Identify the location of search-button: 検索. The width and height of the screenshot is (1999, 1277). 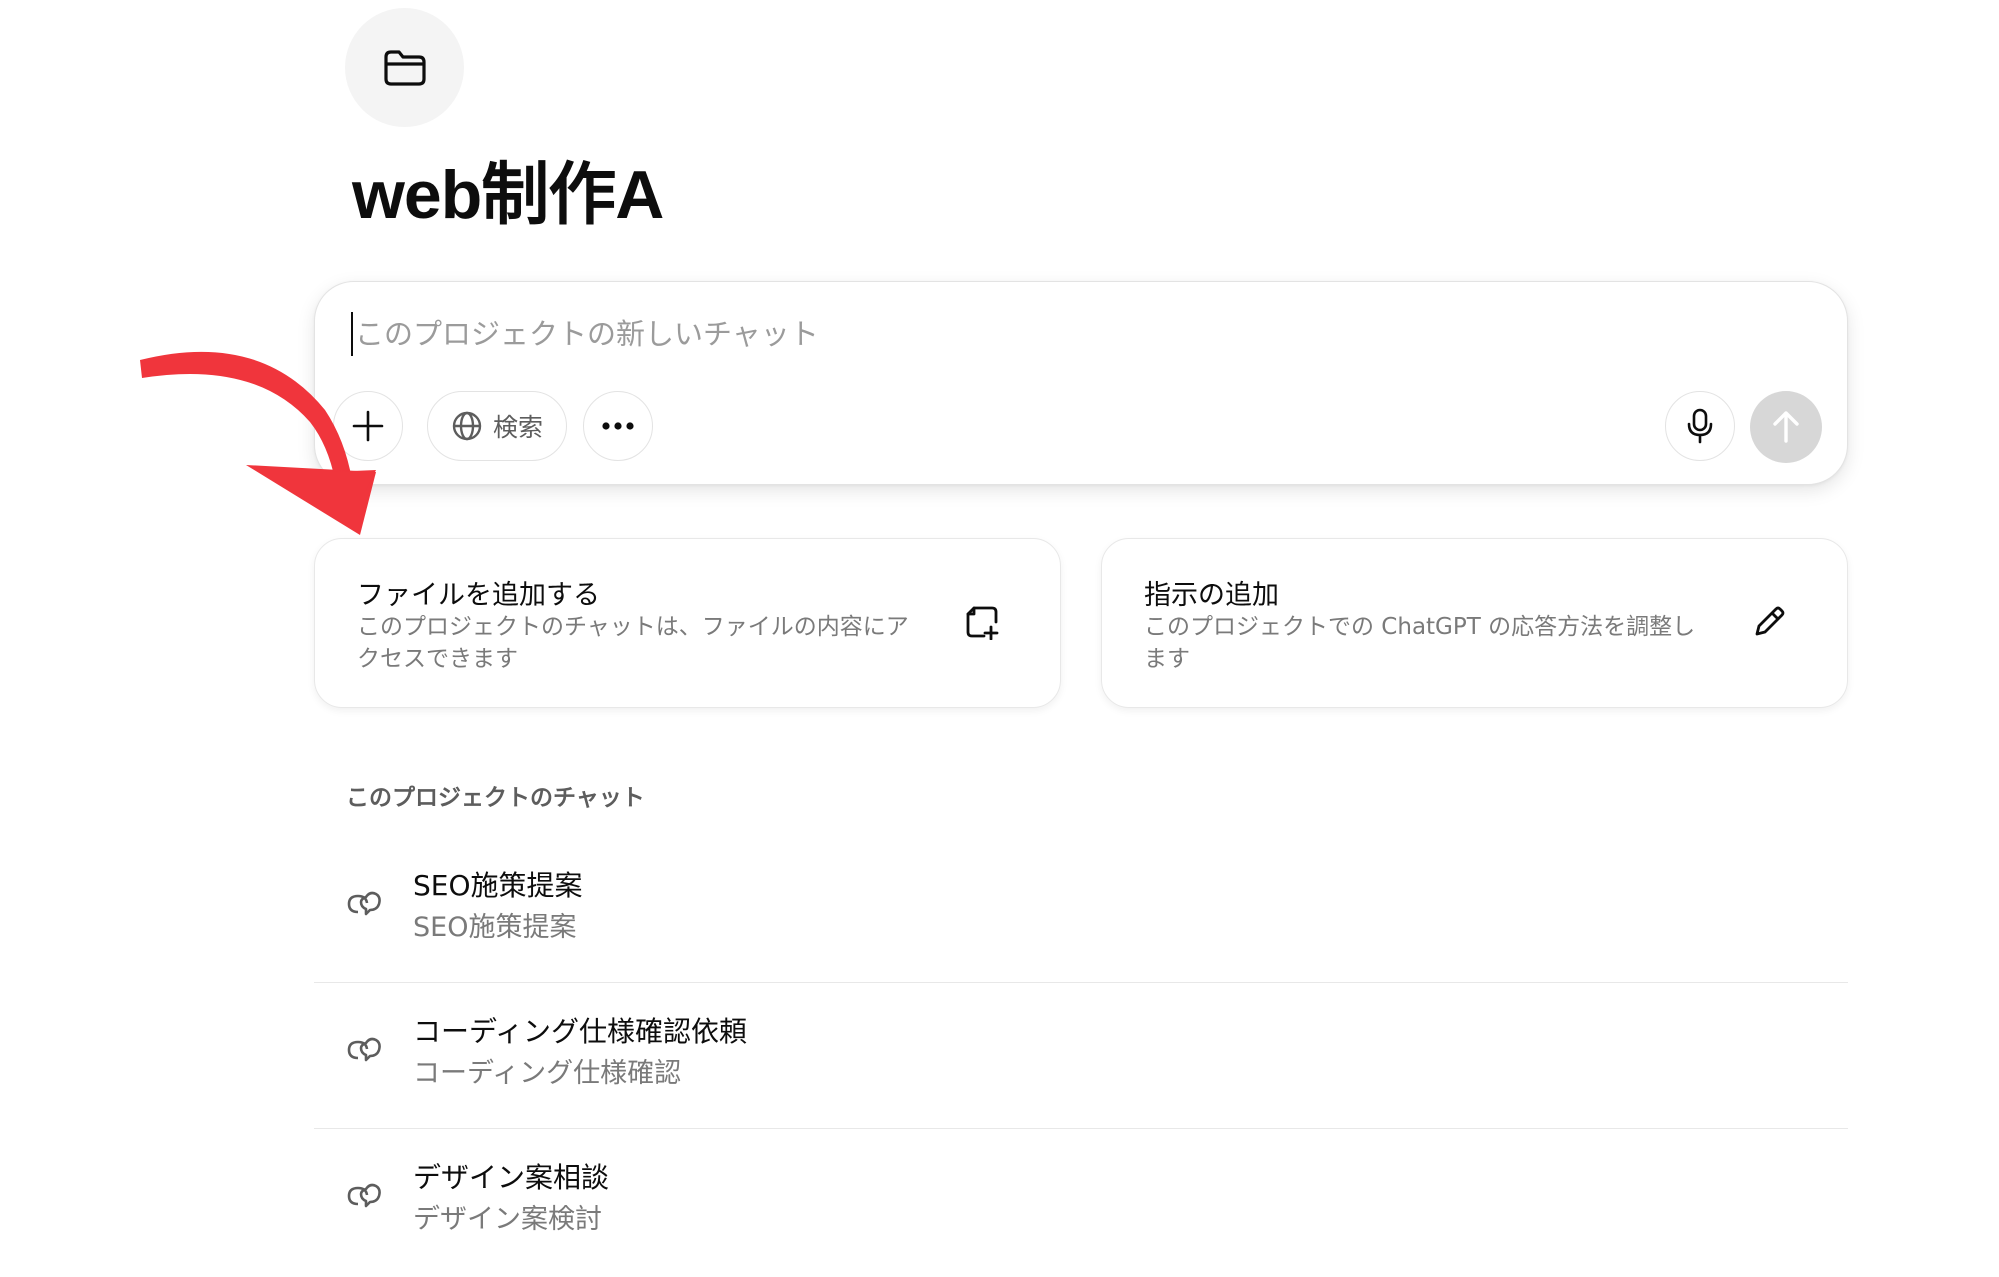
(497, 426).